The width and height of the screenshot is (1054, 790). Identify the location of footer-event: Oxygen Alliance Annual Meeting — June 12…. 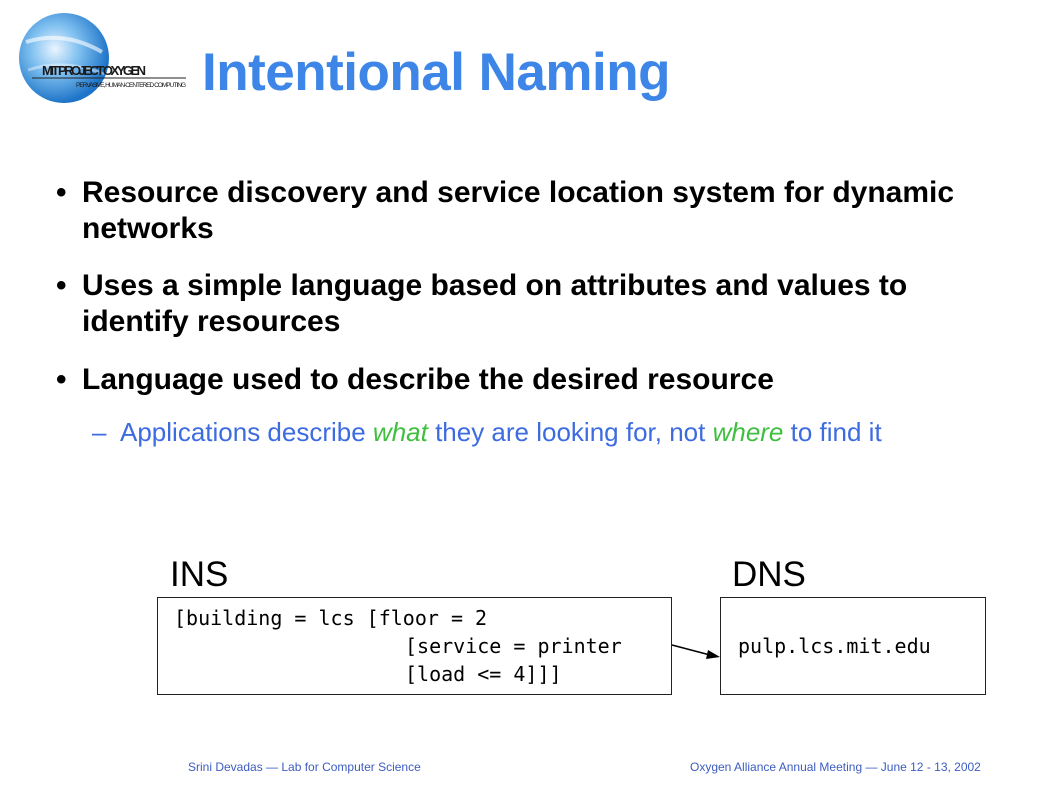
(835, 767).